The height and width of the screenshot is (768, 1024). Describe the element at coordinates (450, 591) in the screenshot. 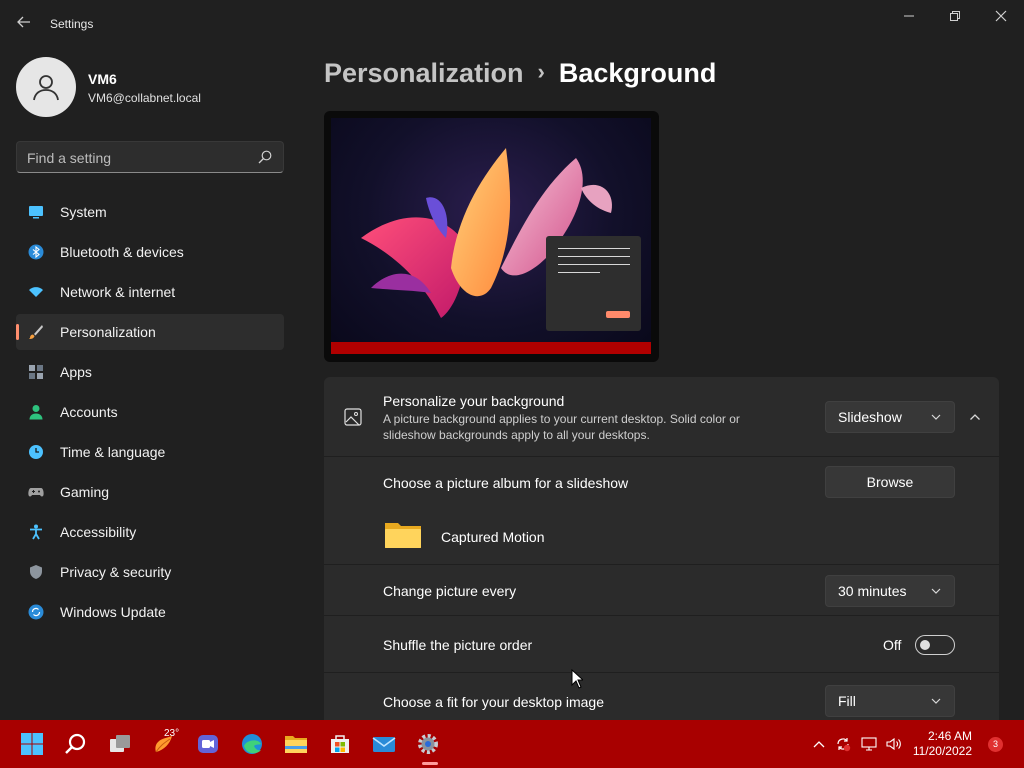

I see `interval-label: Change picture every` at that location.